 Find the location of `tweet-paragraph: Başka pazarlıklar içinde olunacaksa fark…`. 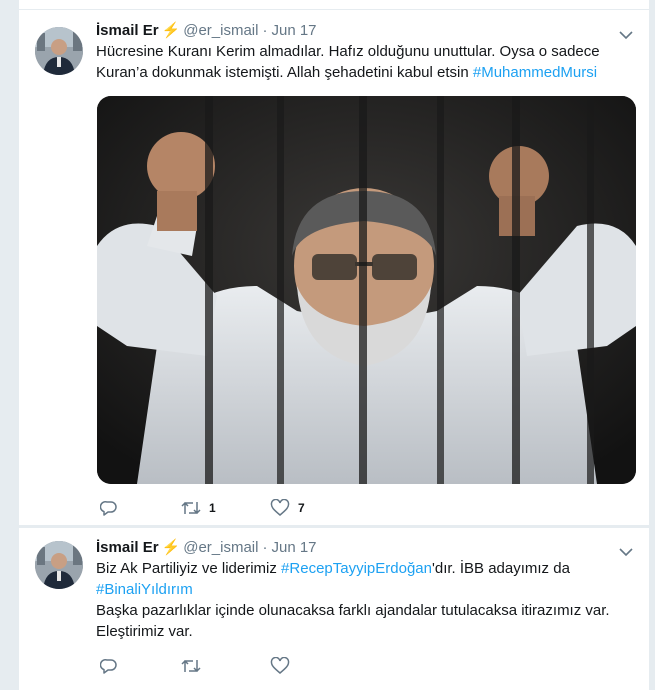

tweet-paragraph: Başka pazarlıklar içinde olunacaksa fark… is located at coordinates (353, 621).